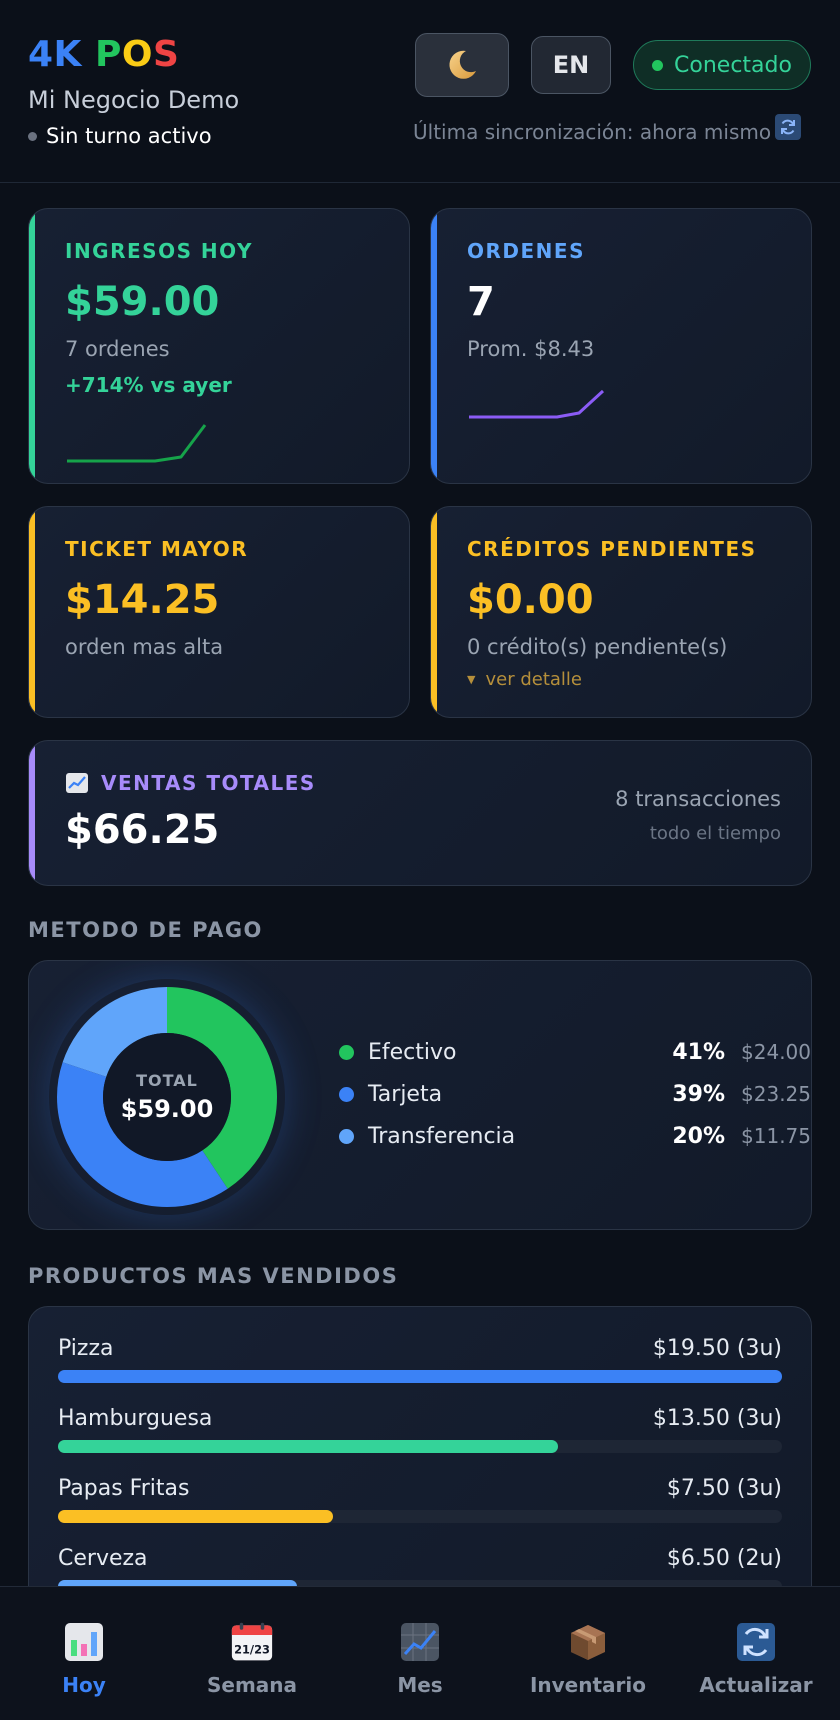  What do you see at coordinates (167, 1080) in the screenshot?
I see `donut-center-label: TOTAL` at bounding box center [167, 1080].